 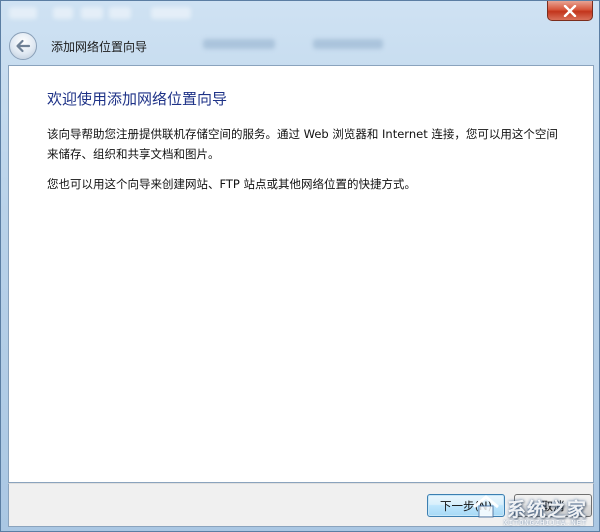 I want to click on close-button, so click(x=570, y=11).